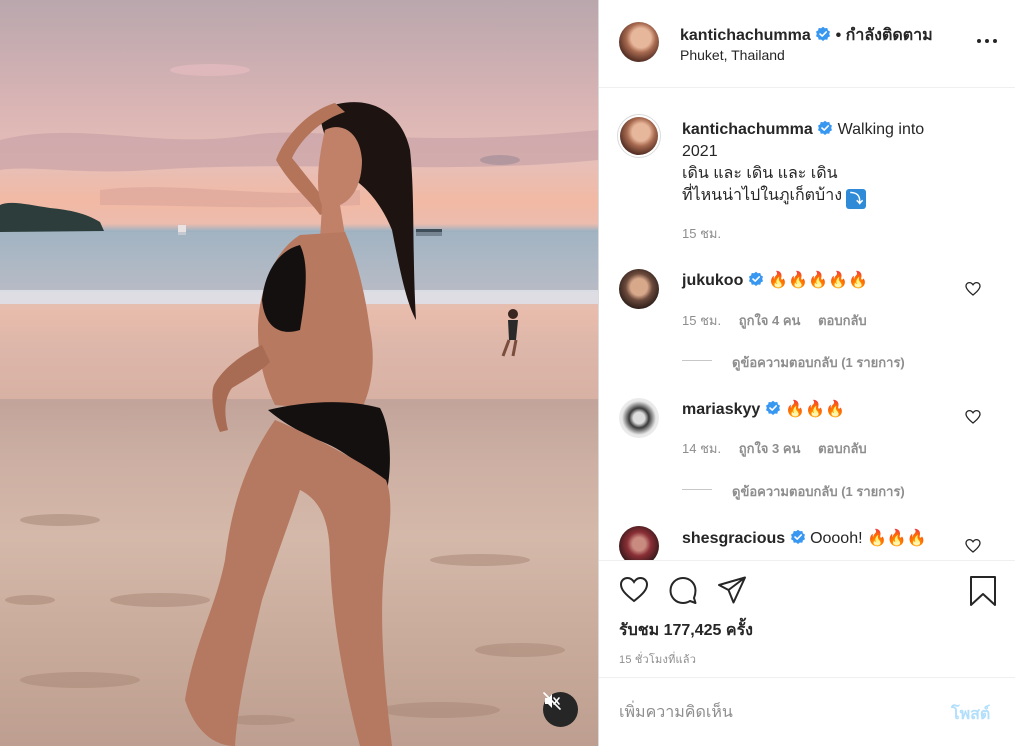  I want to click on caption-line-4: ที่ไหนน่าไปในภูเก็ตบ้าง, so click(762, 195).